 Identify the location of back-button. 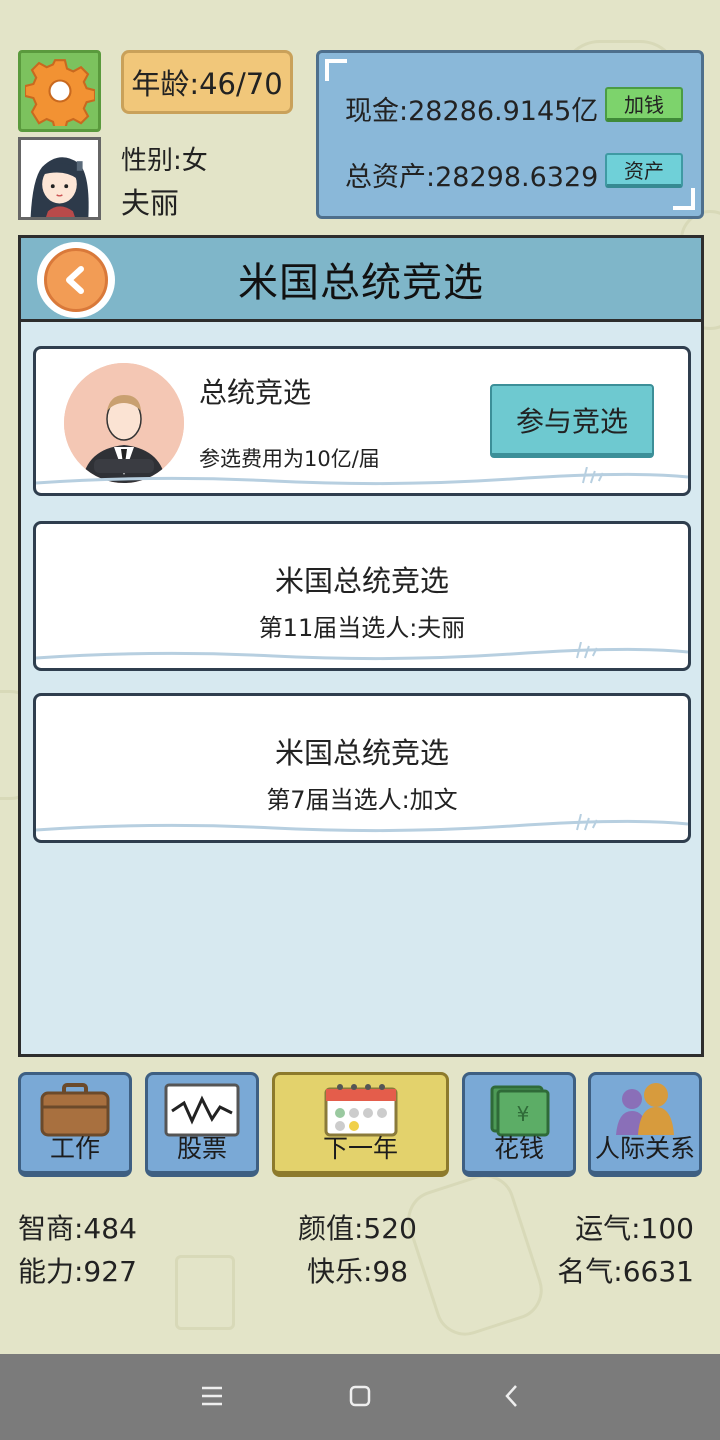
(76, 280).